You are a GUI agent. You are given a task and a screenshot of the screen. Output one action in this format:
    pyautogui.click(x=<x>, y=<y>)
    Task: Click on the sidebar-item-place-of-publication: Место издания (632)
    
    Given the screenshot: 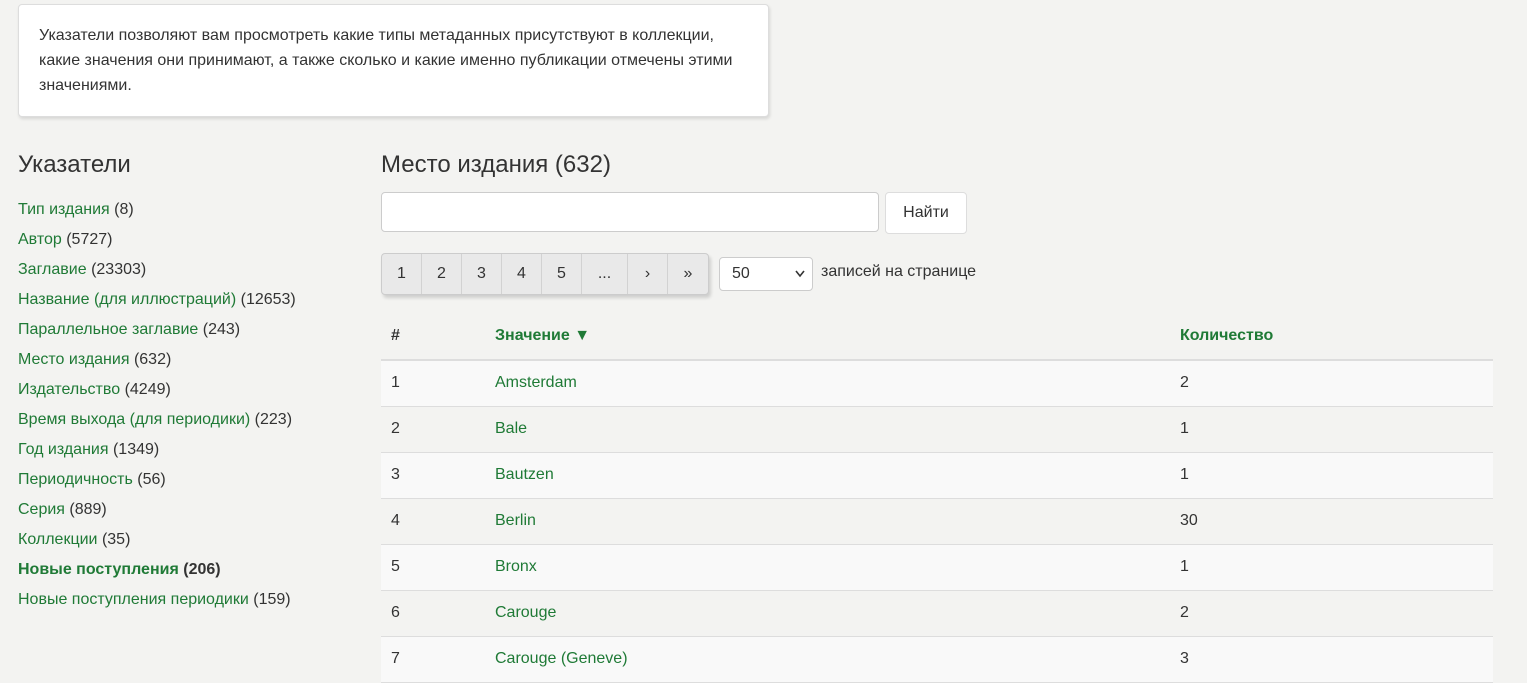 What is the action you would take?
    pyautogui.click(x=188, y=360)
    